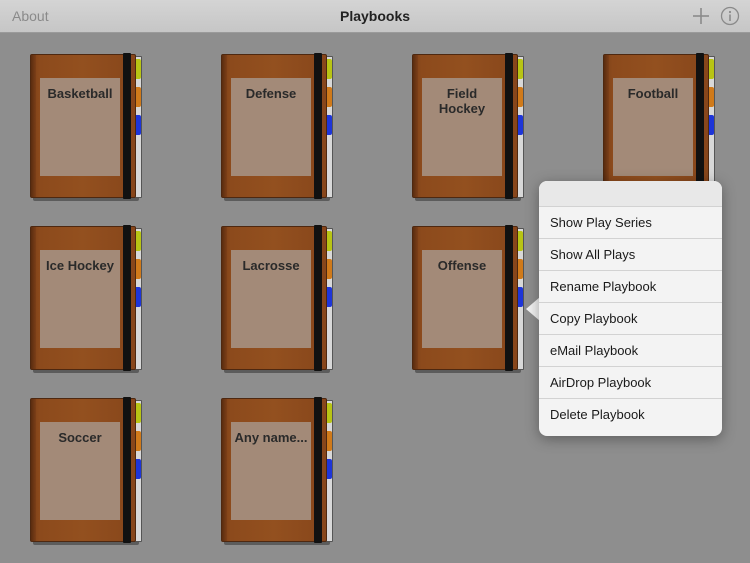 This screenshot has height=563, width=750. Describe the element at coordinates (630, 254) in the screenshot. I see `menu-item: Show All Plays` at that location.